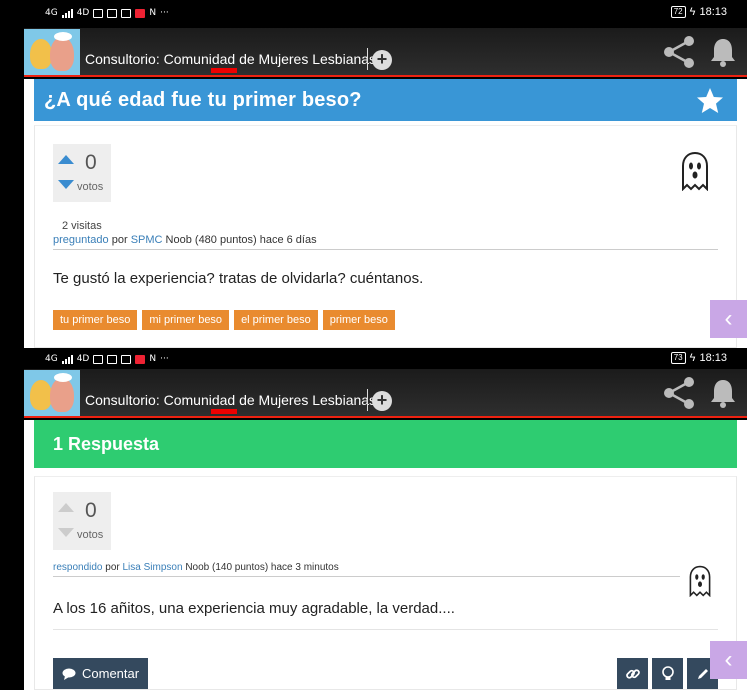 This screenshot has width=747, height=690. What do you see at coordinates (82, 226) in the screenshot?
I see `visit-count: 2 visitas` at bounding box center [82, 226].